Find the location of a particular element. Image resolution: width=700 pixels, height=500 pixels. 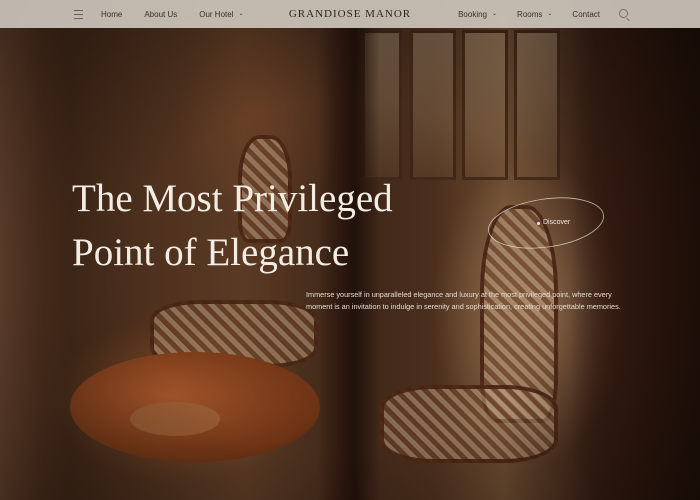

nav-link-label: Contact is located at coordinates (586, 14).